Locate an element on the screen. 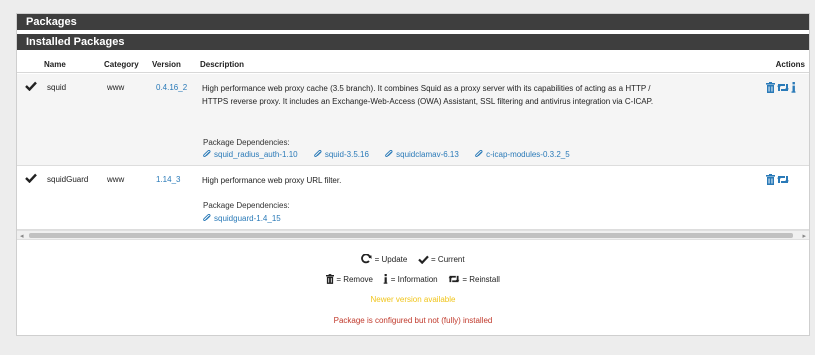 Image resolution: width=815 pixels, height=355 pixels. dependencies-list: squidguard-1.4_15 is located at coordinates (249, 218).